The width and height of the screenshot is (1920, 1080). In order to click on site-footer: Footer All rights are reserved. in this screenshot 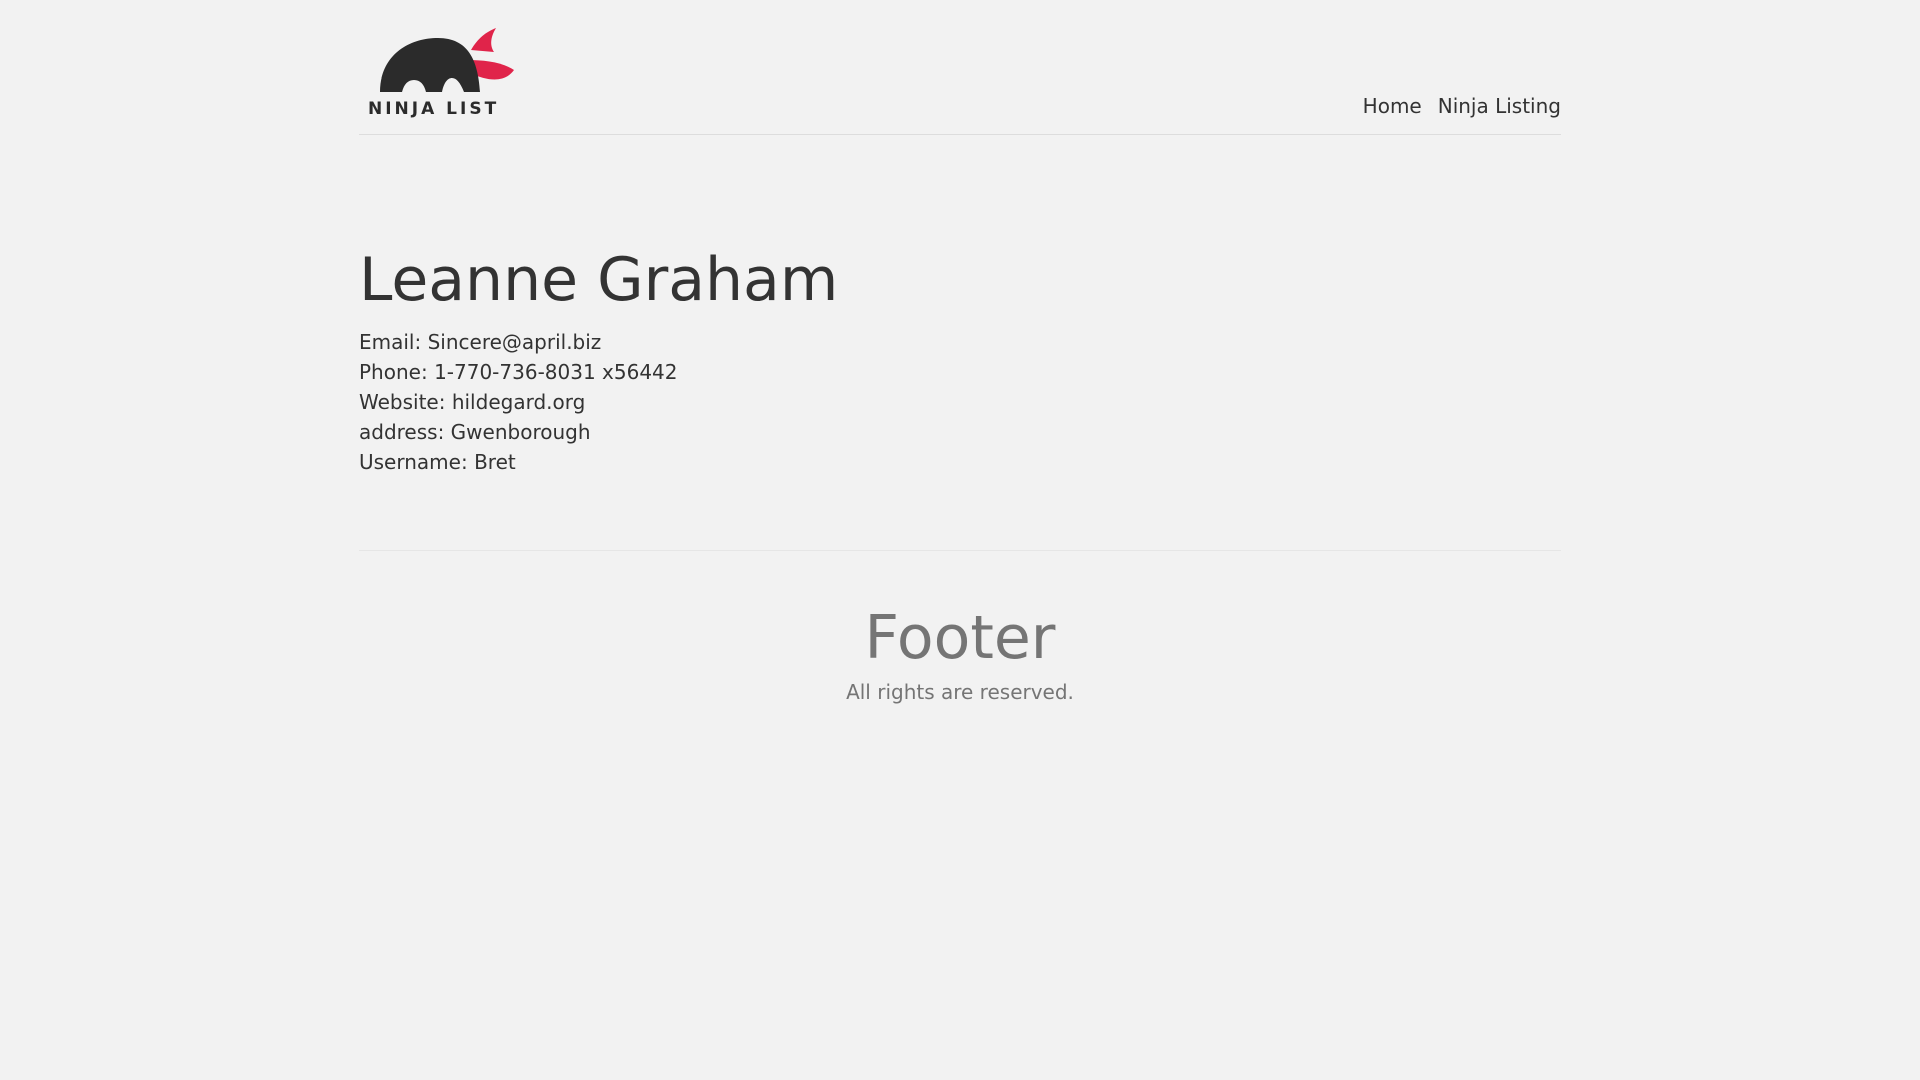, I will do `click(960, 632)`.